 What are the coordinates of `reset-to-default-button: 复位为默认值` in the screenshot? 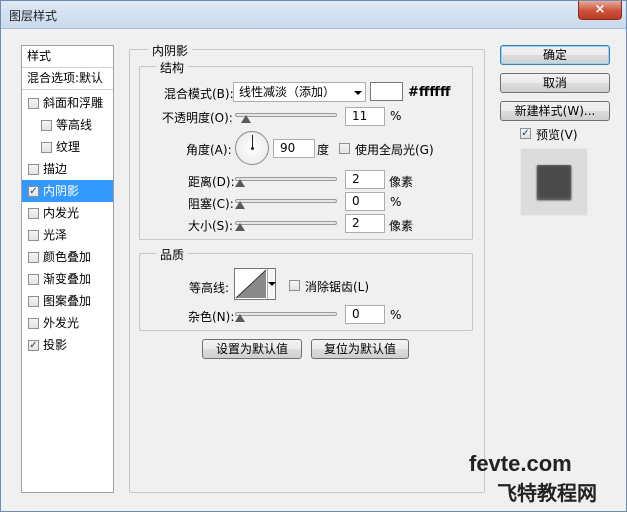 It's located at (360, 349).